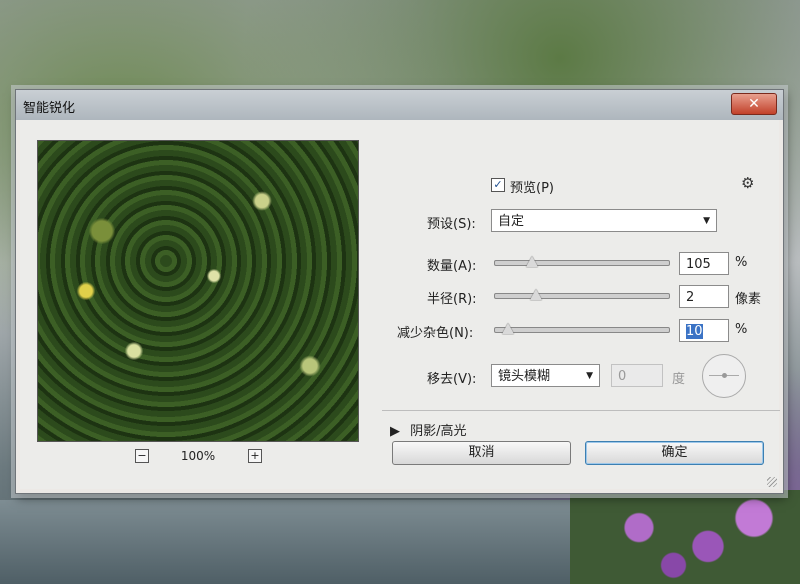 This screenshot has height=584, width=800. Describe the element at coordinates (452, 299) in the screenshot. I see `radius-label: 半径(R):` at that location.